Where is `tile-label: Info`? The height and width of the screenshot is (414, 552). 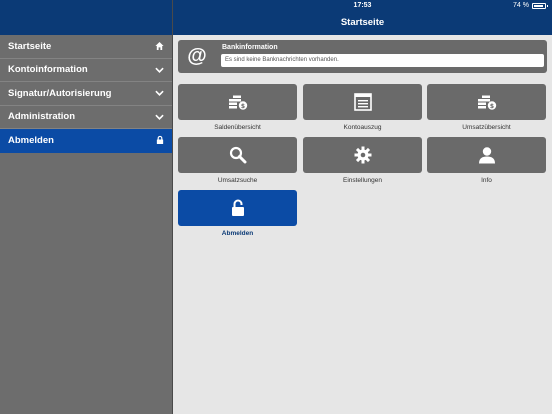 tile-label: Info is located at coordinates (486, 180).